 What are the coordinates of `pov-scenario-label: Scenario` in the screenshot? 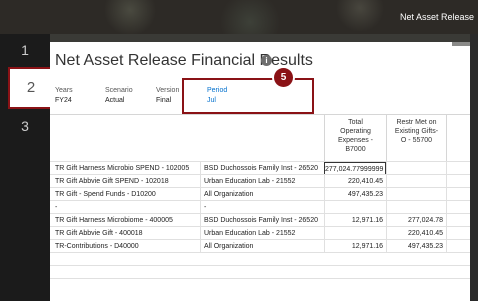 It's located at (119, 90).